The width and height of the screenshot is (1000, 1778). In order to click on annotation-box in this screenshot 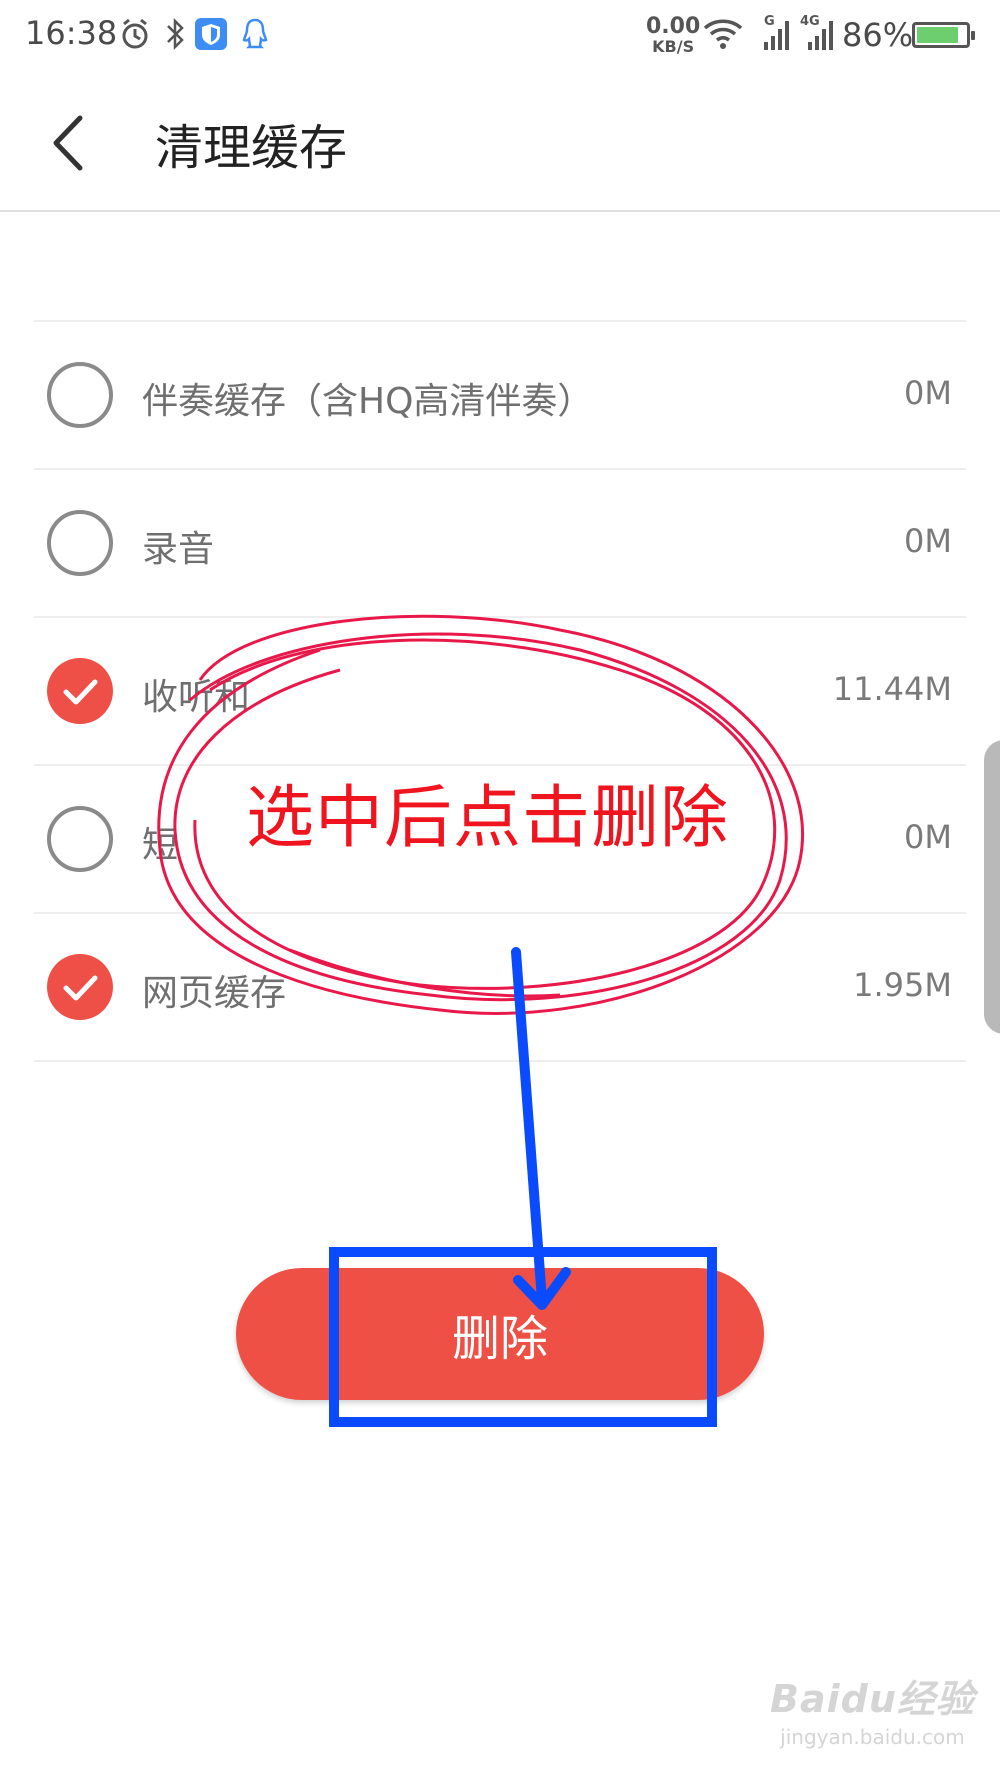, I will do `click(523, 1337)`.